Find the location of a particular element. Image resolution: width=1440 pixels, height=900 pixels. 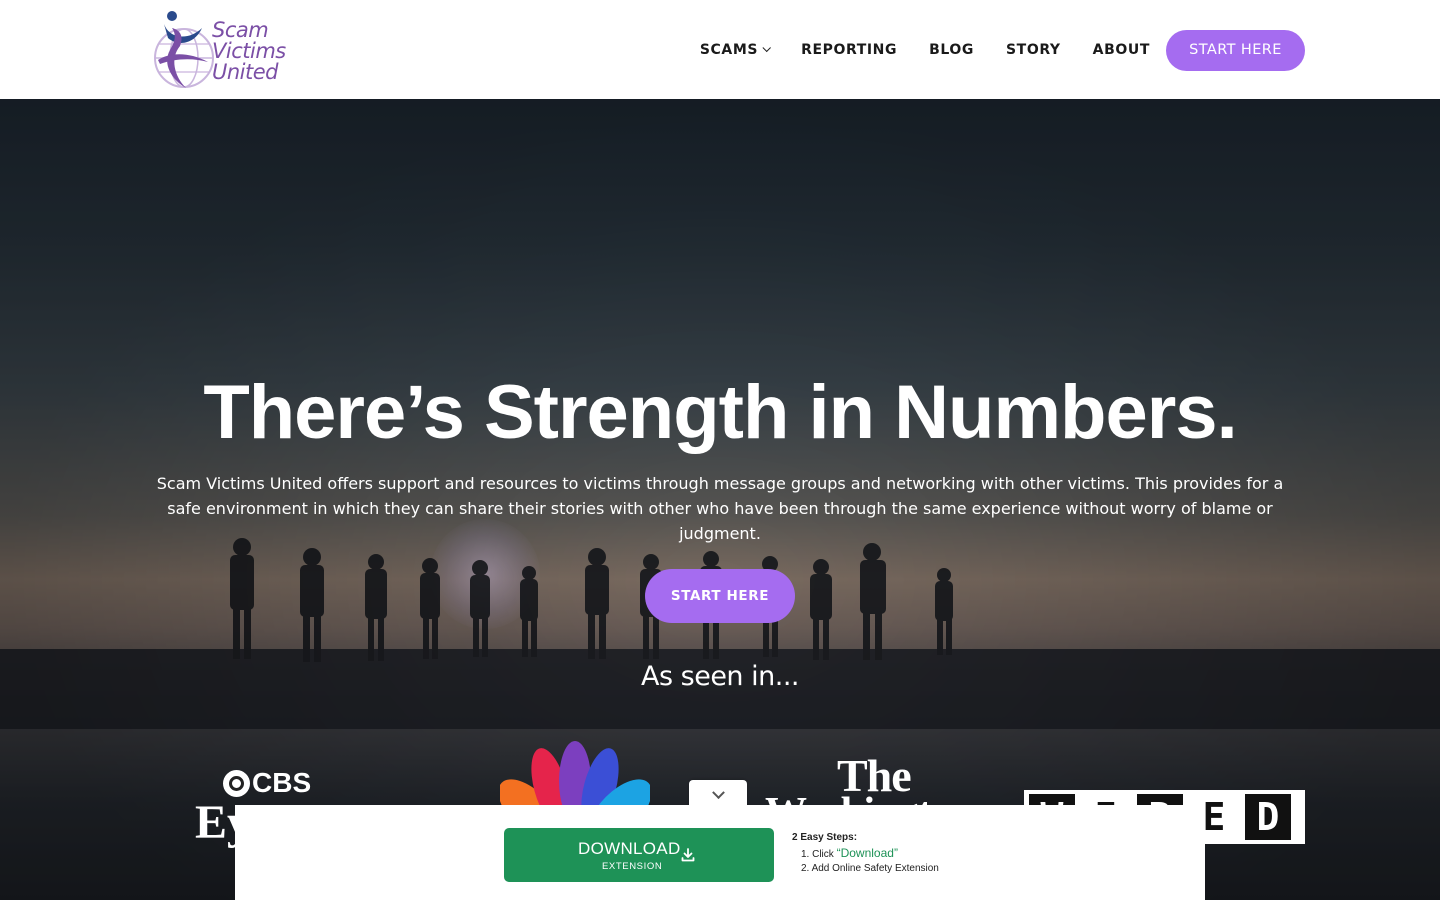

logo-mark-icon is located at coordinates (184, 49).